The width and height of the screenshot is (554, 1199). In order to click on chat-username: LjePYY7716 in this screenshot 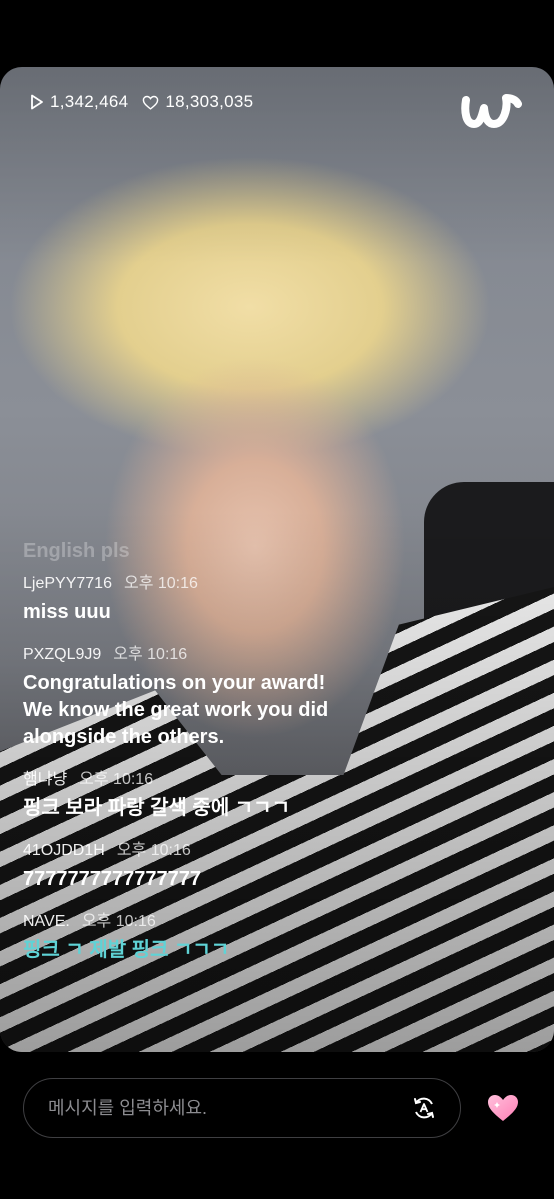, I will do `click(67, 584)`.